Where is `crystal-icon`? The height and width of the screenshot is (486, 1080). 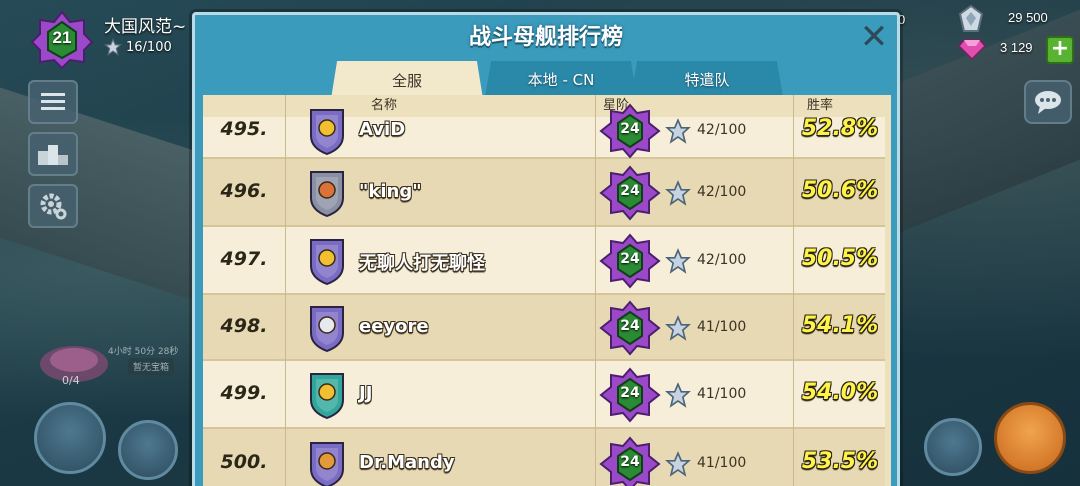 crystal-icon is located at coordinates (971, 18).